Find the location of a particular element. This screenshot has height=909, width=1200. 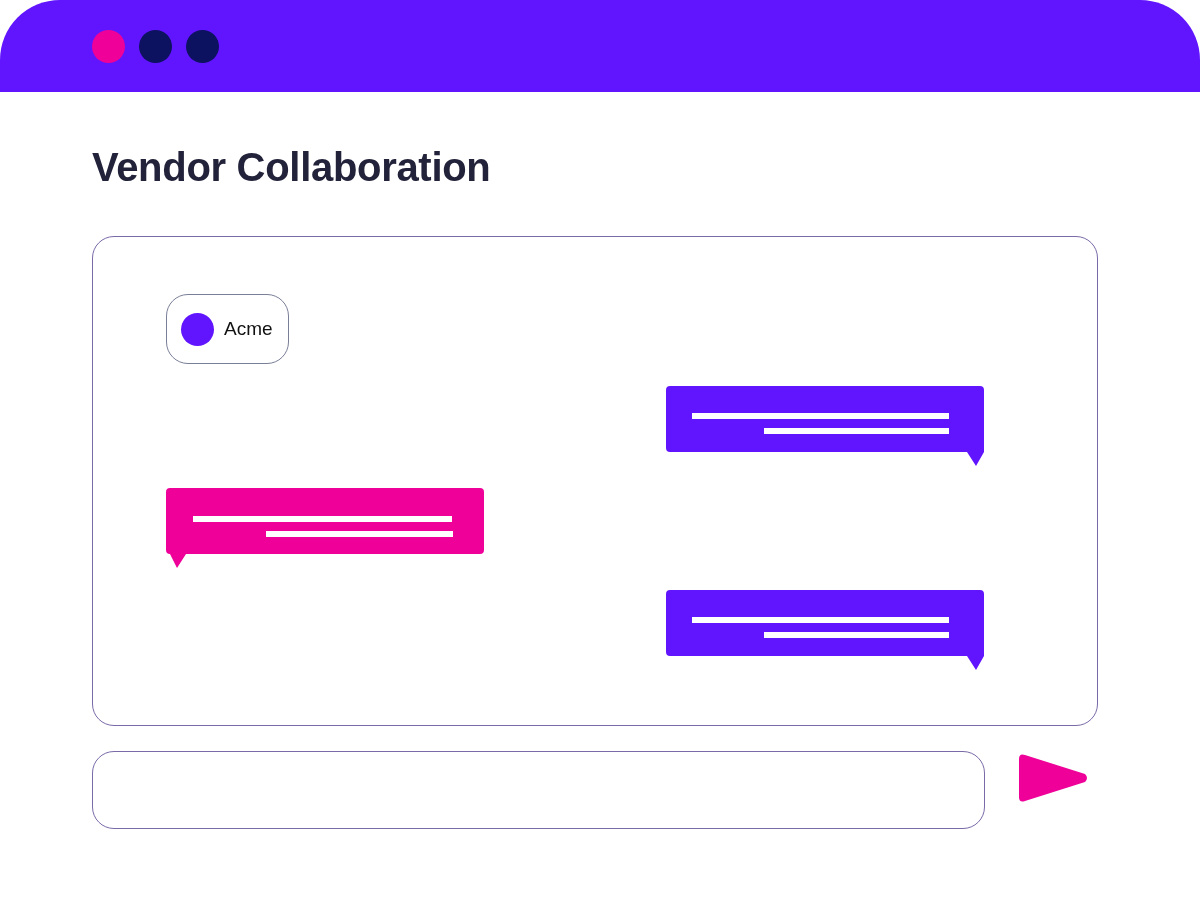

avatar-circle is located at coordinates (197, 329).